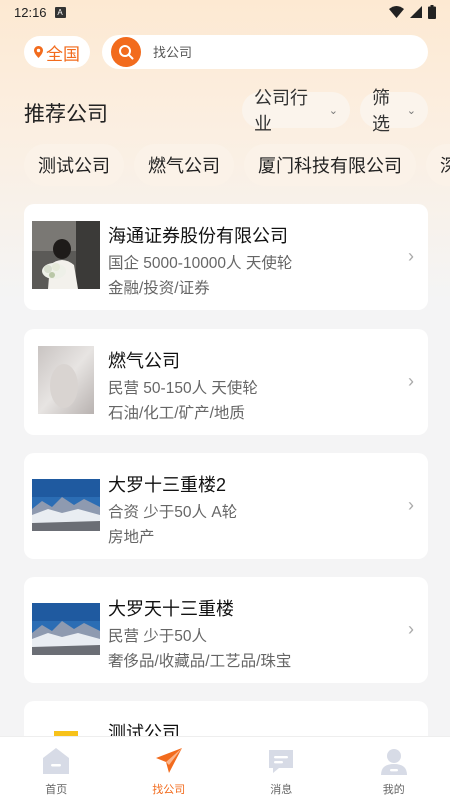  I want to click on tag-chip: 燃气公司, so click(184, 165).